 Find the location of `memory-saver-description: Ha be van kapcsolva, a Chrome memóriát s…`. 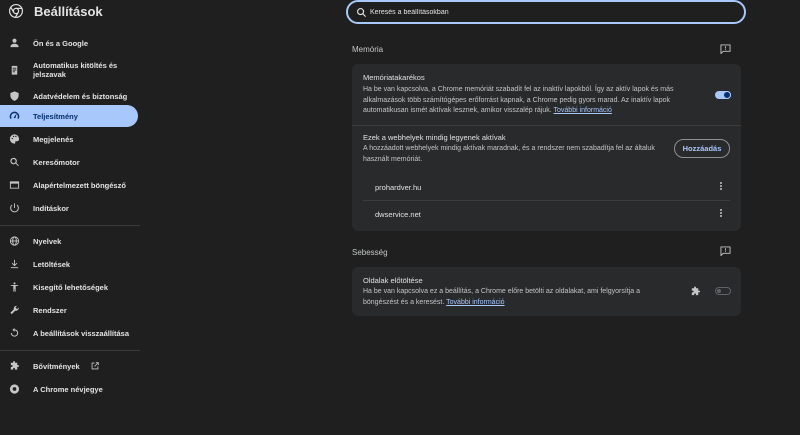

memory-saver-description: Ha be van kapcsolva, a Chrome memóriát s… is located at coordinates (518, 100).